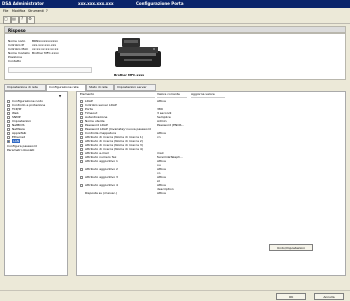 The width and height of the screenshot is (350, 301). Describe the element at coordinates (129, 75) in the screenshot. I see `model-caption: Brother MFC-xxxx` at that location.